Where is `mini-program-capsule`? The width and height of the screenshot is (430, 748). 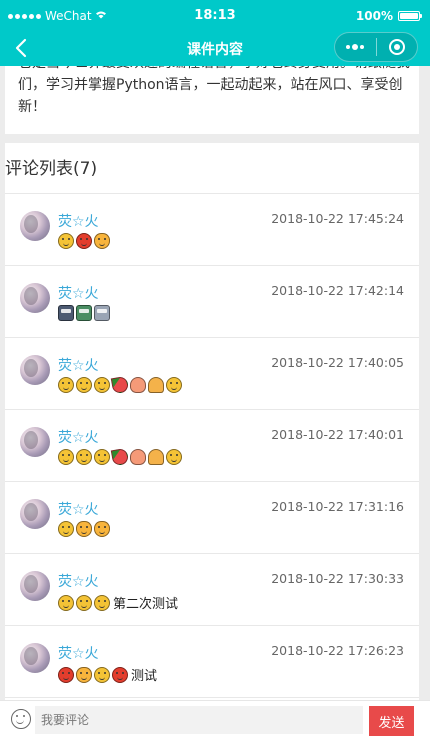
mini-program-capsule is located at coordinates (376, 47).